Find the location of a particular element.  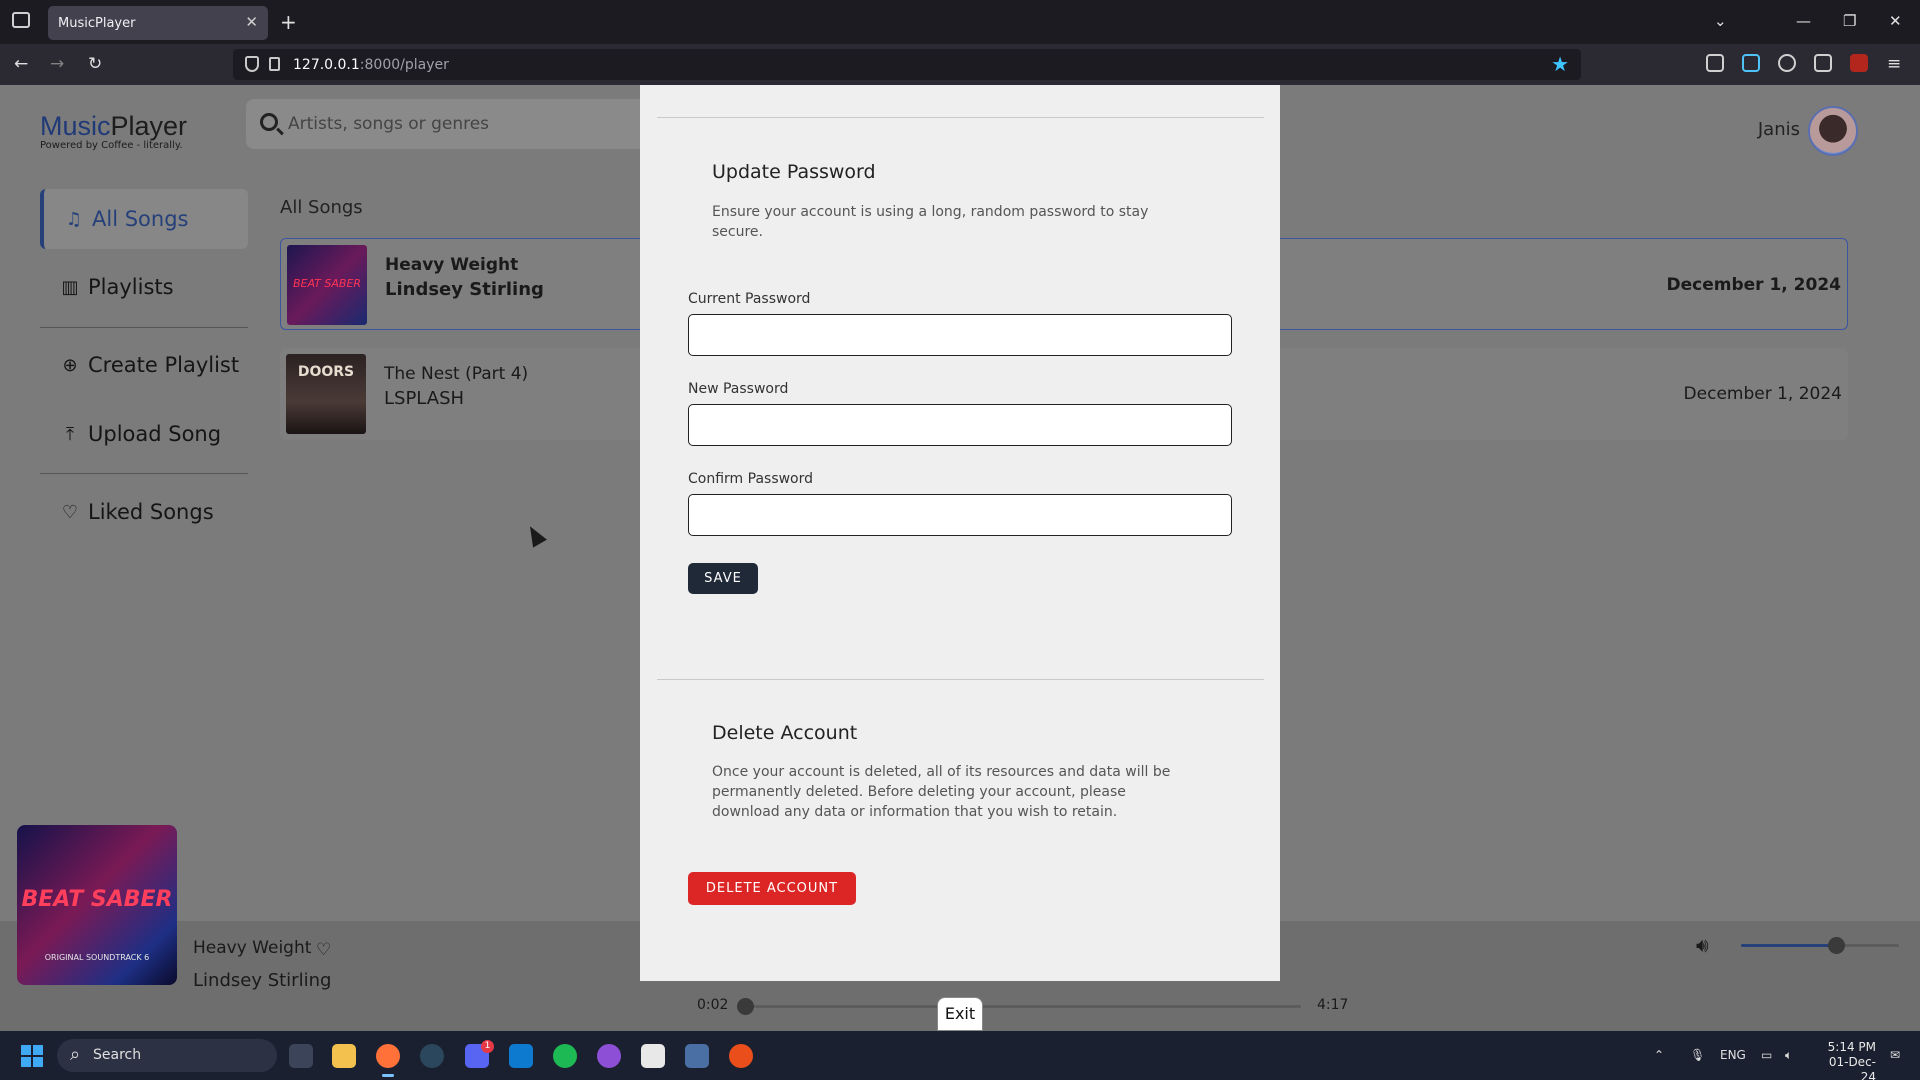

shield-icon is located at coordinates (252, 64).